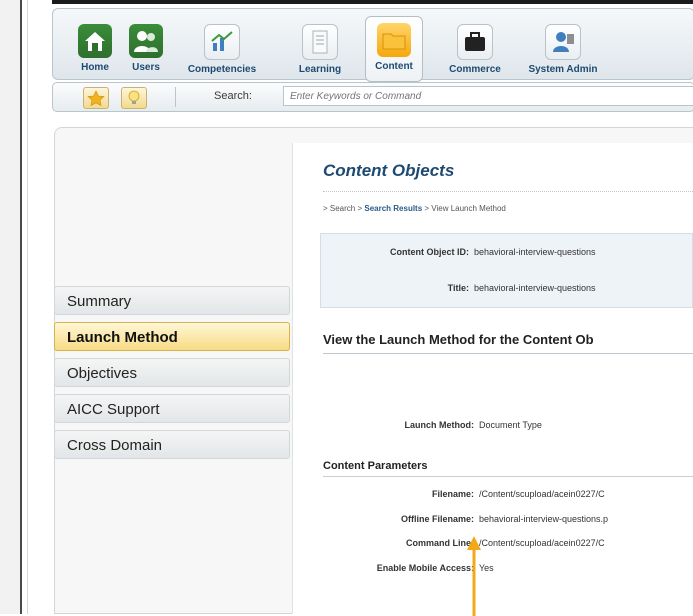  Describe the element at coordinates (222, 69) in the screenshot. I see `nav-competencies-label: Competencies` at that location.